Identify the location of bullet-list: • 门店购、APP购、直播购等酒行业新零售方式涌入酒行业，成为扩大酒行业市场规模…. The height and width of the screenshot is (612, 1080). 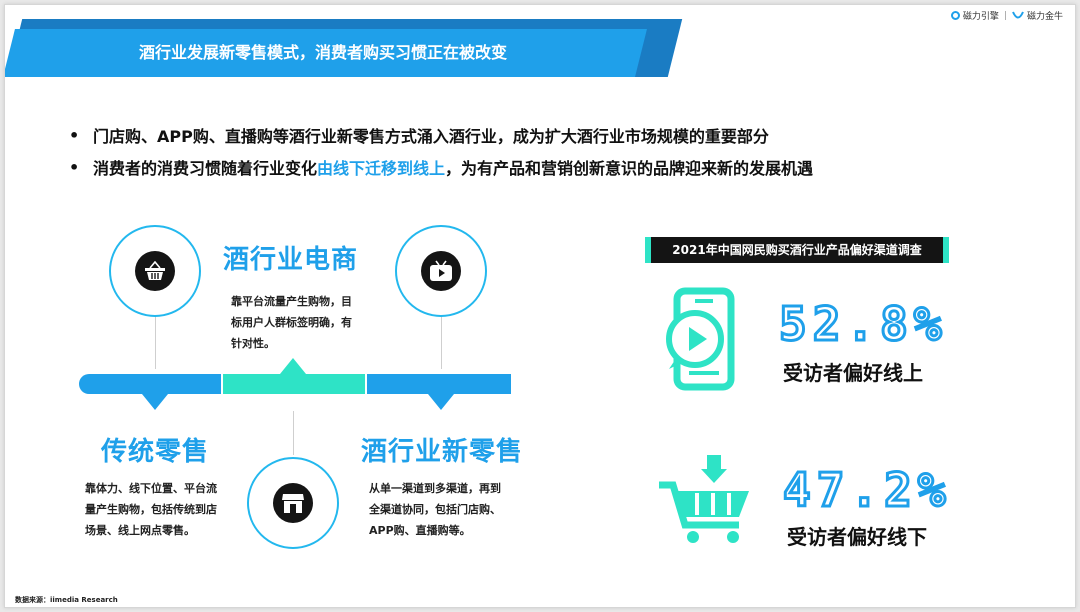
(441, 151).